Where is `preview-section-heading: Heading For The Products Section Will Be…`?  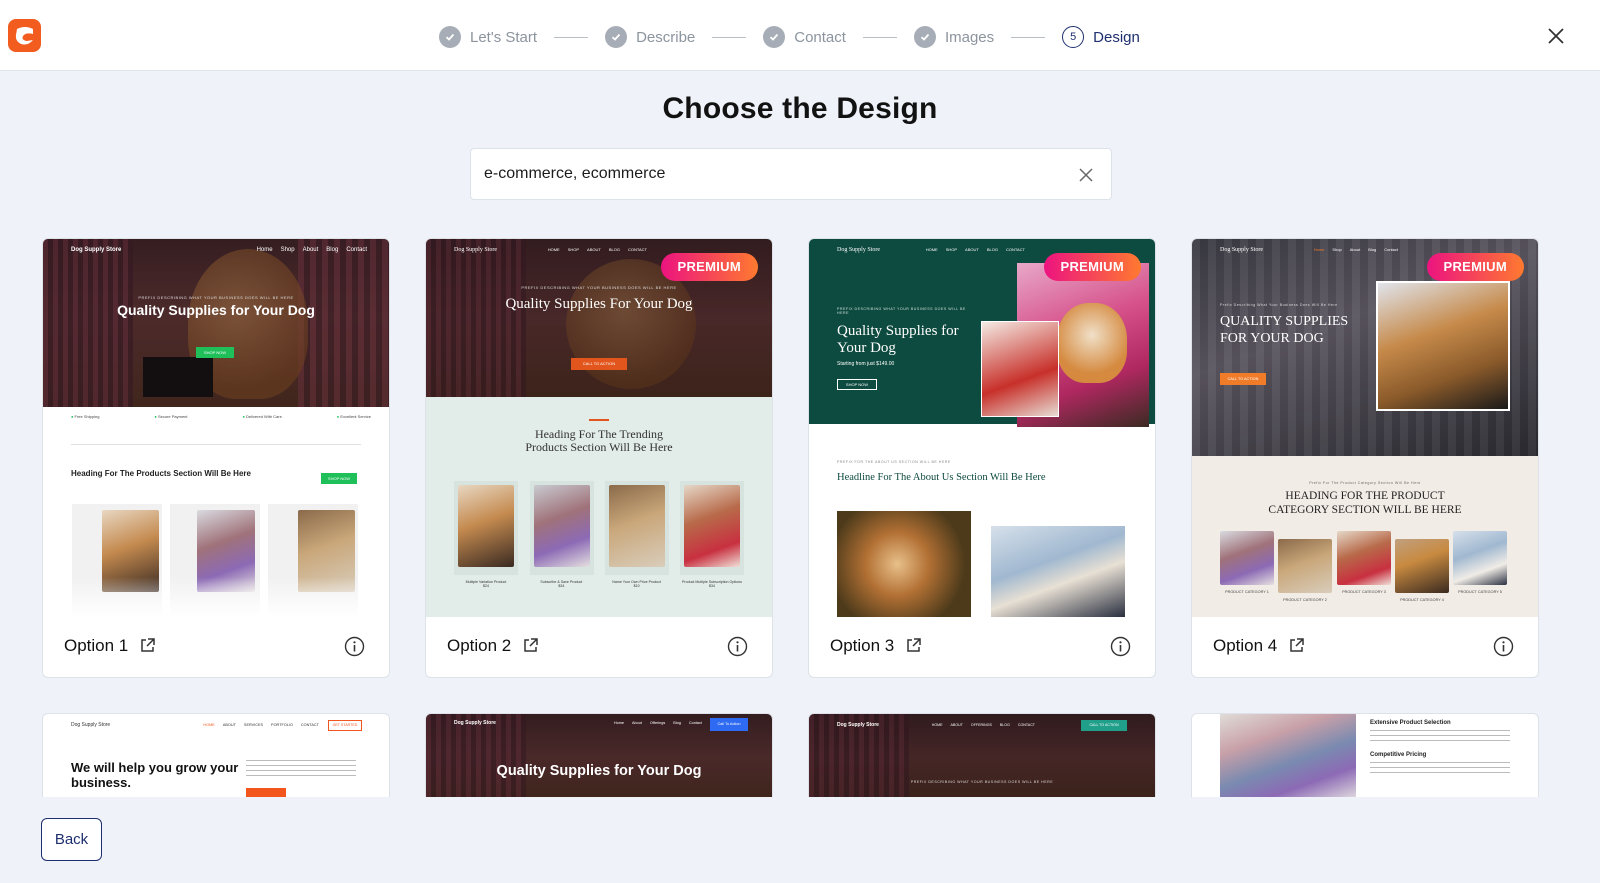 preview-section-heading: Heading For The Products Section Will Be… is located at coordinates (161, 473).